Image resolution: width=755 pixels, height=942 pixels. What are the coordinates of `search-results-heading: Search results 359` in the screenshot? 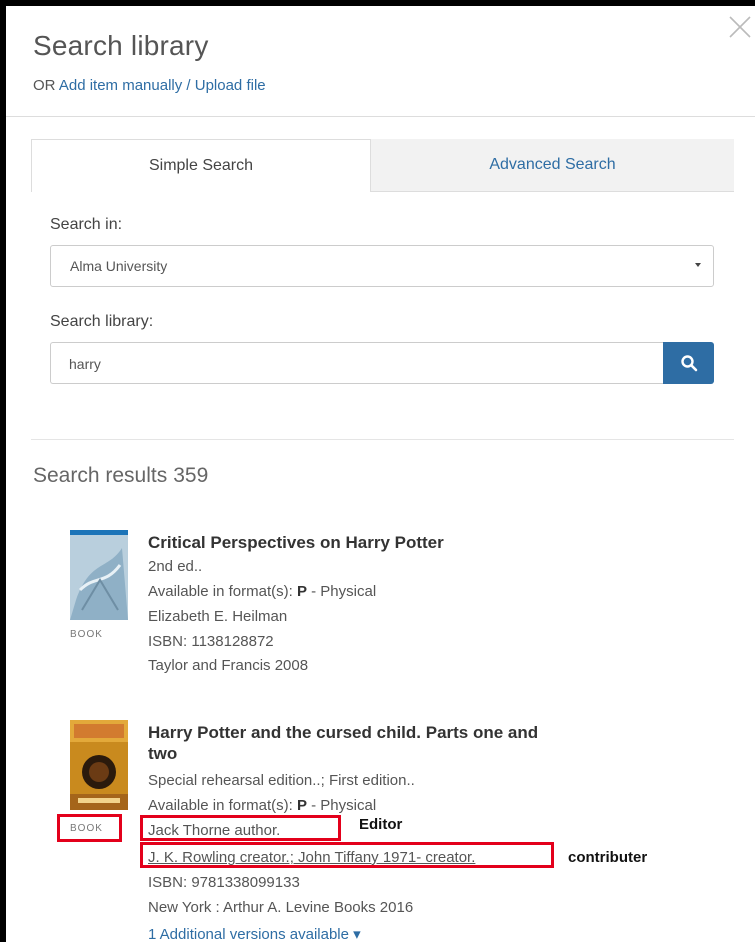 It's located at (120, 476).